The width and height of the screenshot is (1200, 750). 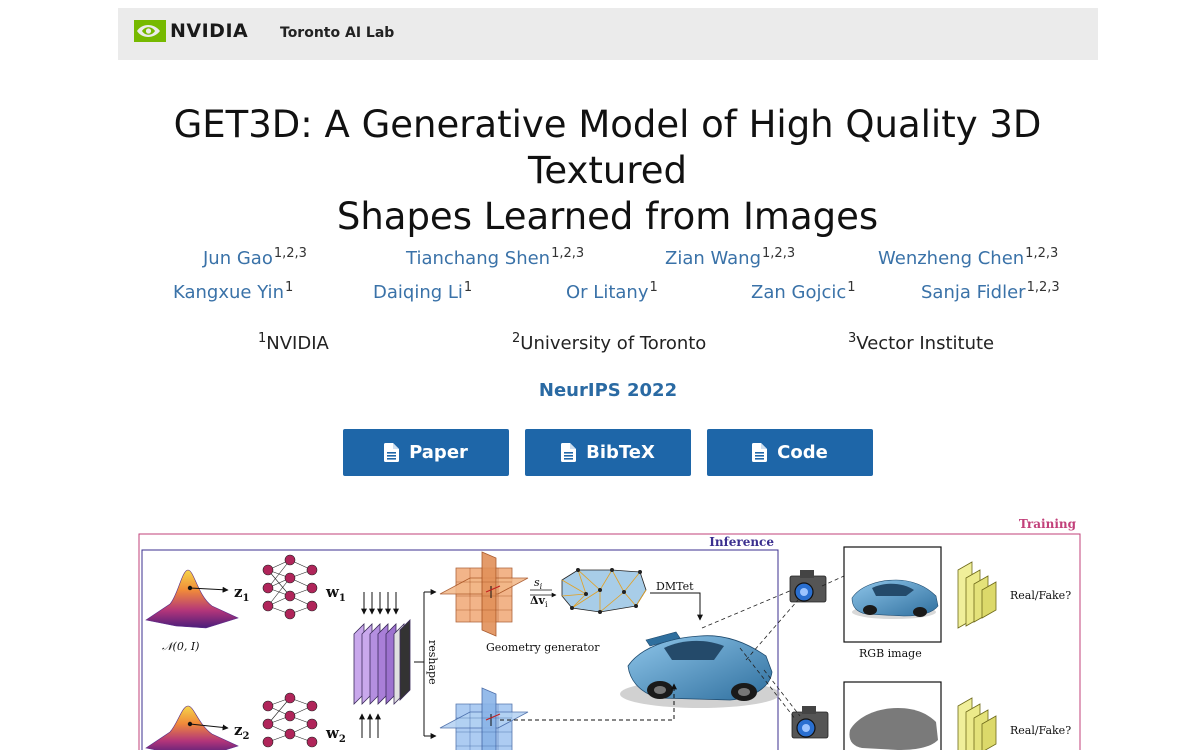 What do you see at coordinates (620, 452) in the screenshot?
I see `bibtex-button-label: BibTeX` at bounding box center [620, 452].